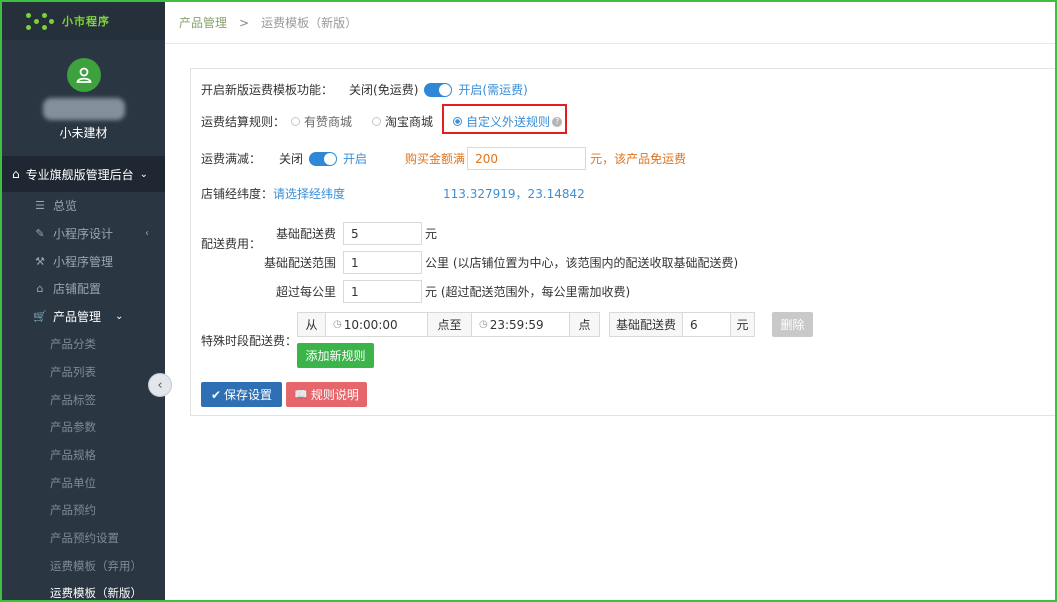  What do you see at coordinates (514, 194) in the screenshot?
I see `loc-value: 113.327919，23.14842` at bounding box center [514, 194].